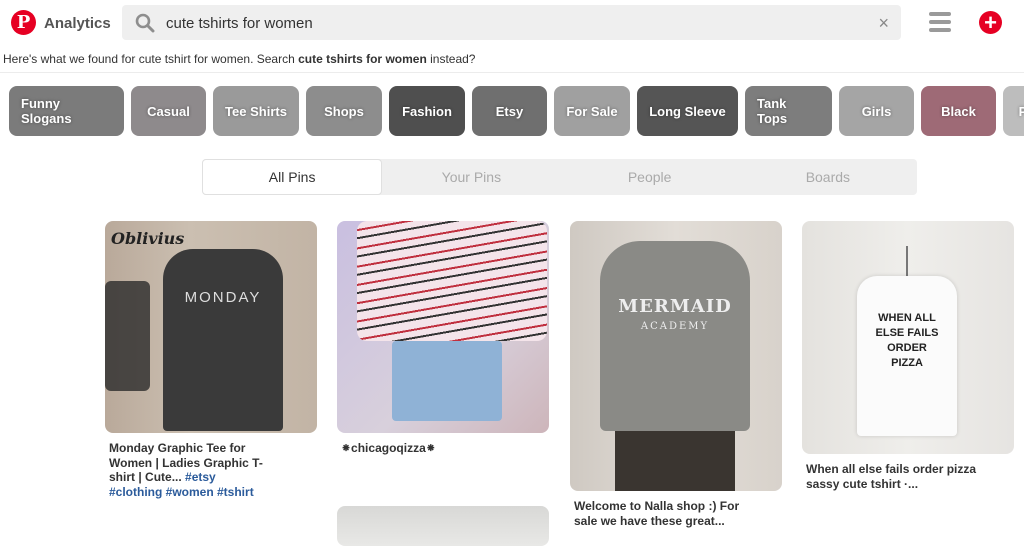  What do you see at coordinates (876, 111) in the screenshot?
I see `chip-girls: Girls` at bounding box center [876, 111].